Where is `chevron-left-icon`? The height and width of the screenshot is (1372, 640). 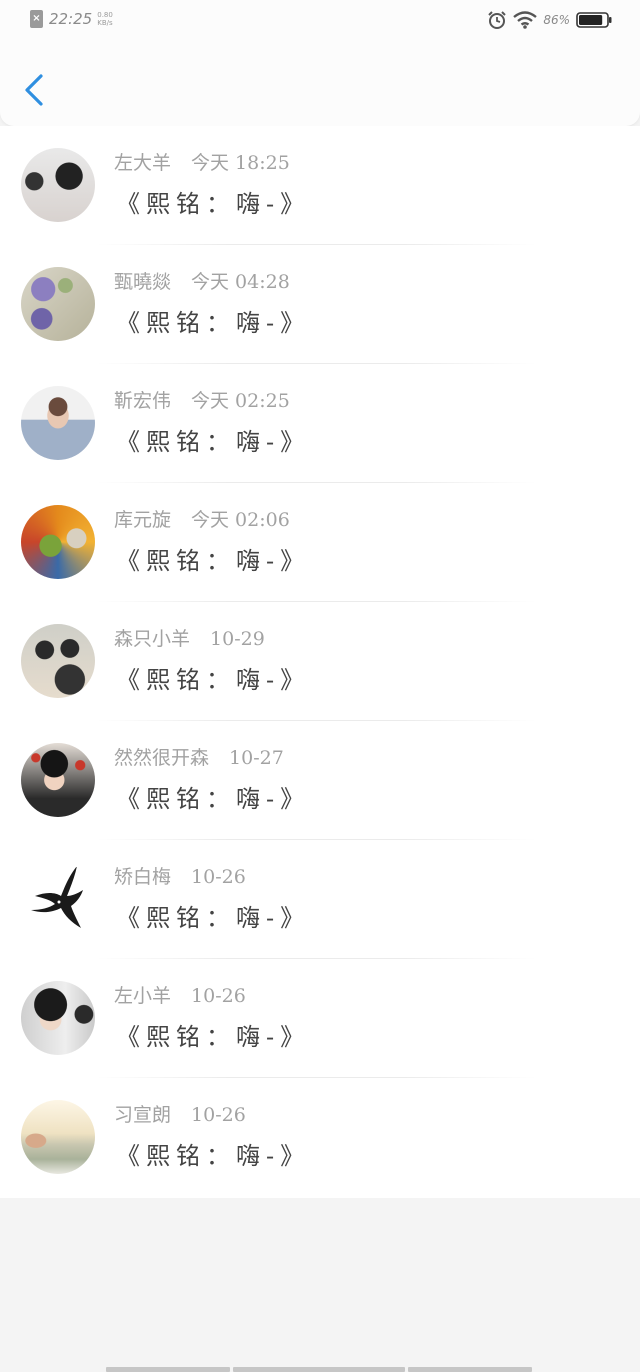
chevron-left-icon is located at coordinates (34, 90).